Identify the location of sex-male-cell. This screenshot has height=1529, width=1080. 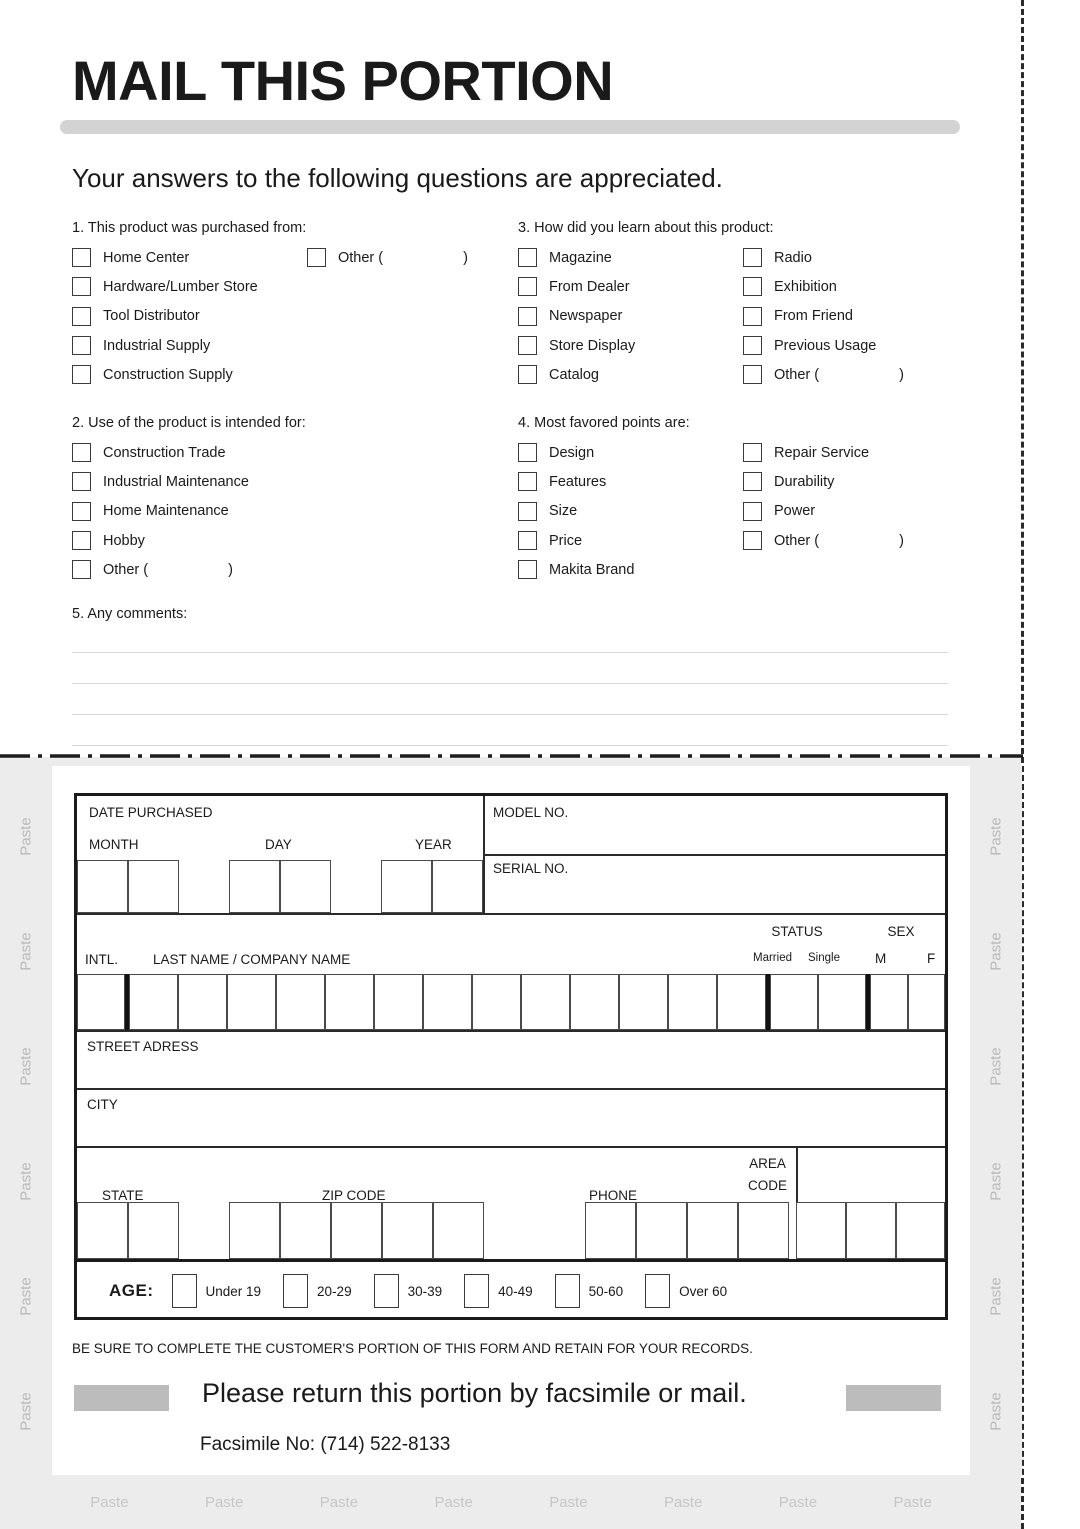
(889, 1002).